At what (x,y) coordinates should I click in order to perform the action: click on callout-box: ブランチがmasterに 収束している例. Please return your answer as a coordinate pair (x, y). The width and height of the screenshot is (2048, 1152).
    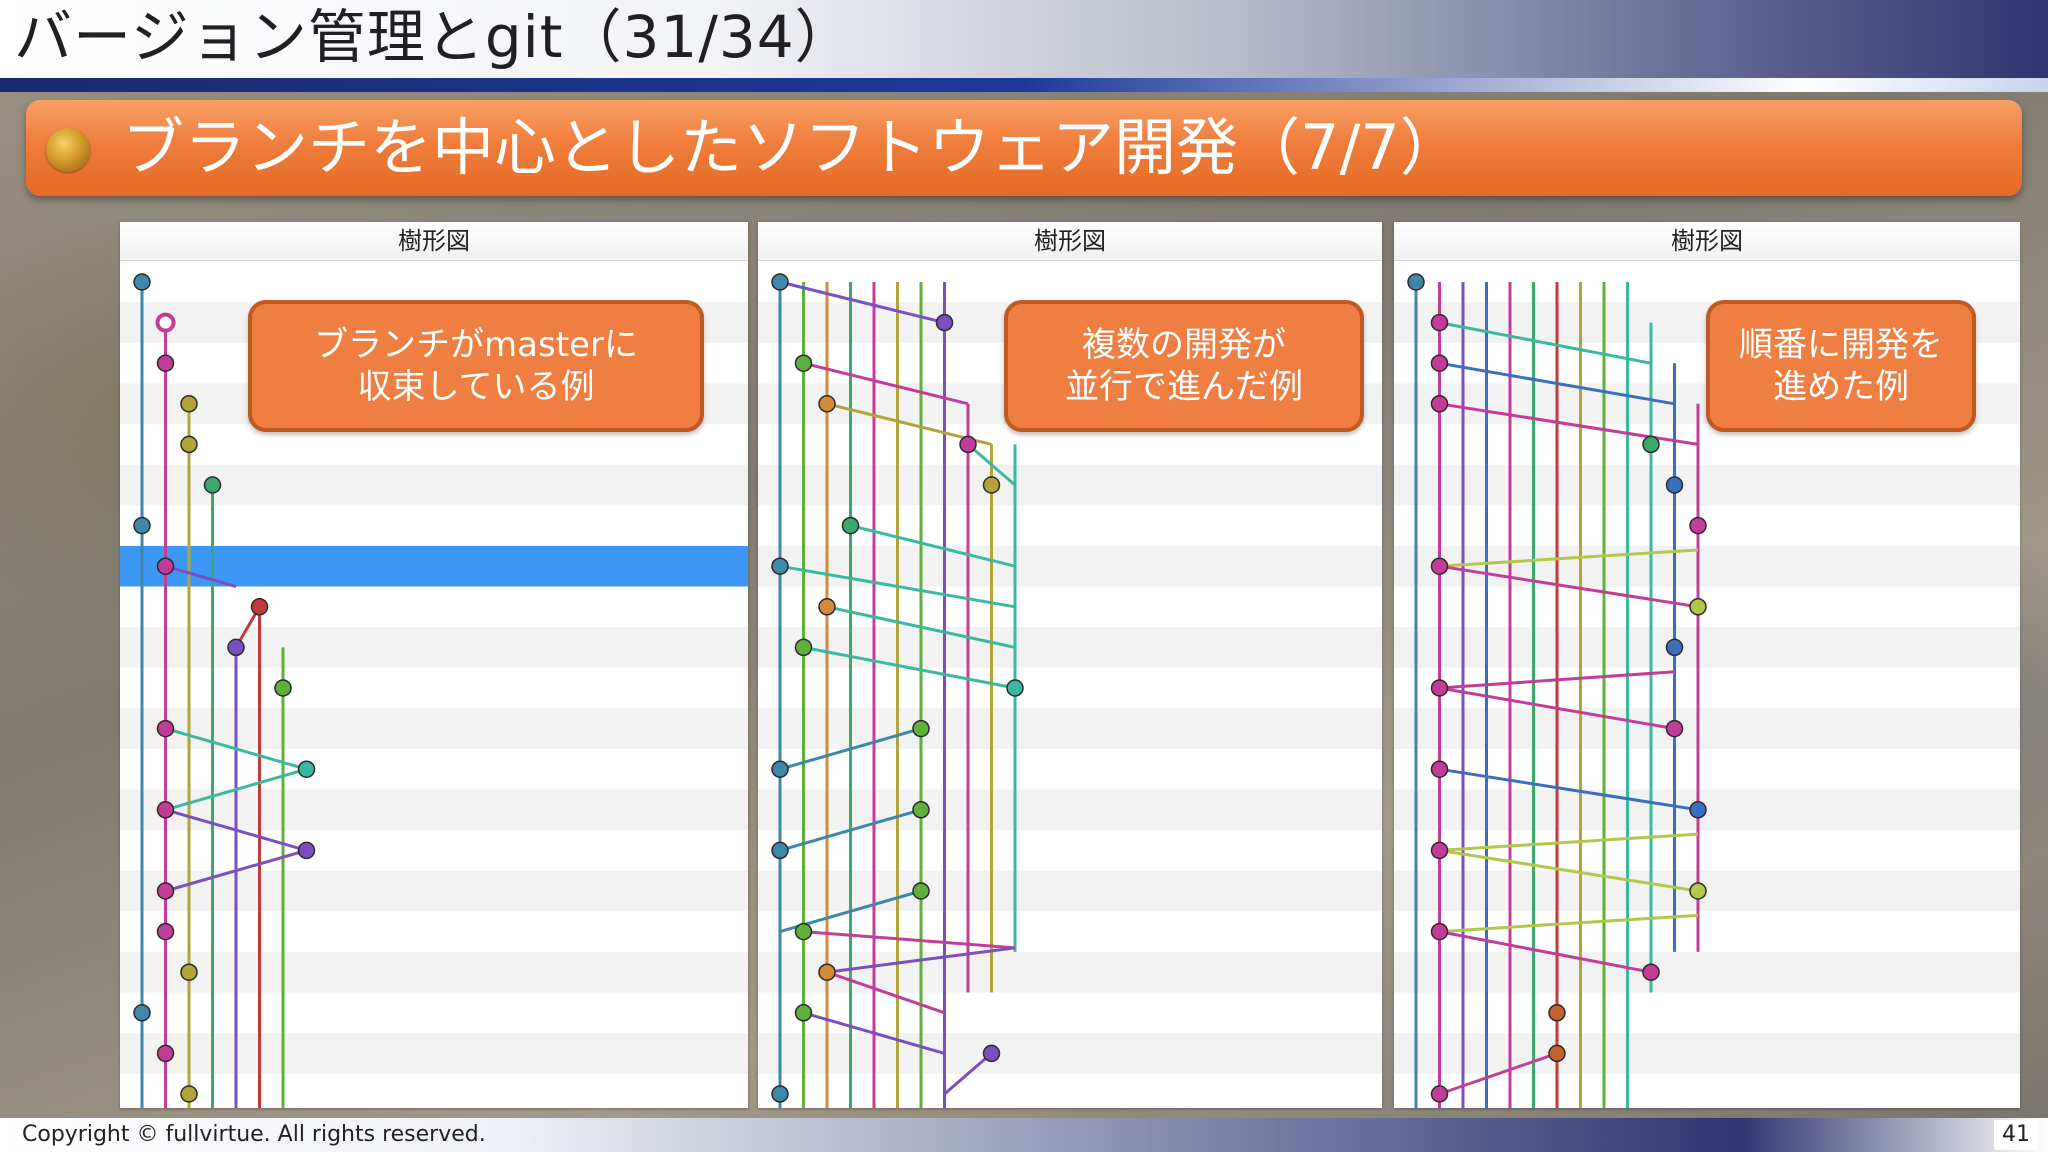
    Looking at the image, I should click on (476, 366).